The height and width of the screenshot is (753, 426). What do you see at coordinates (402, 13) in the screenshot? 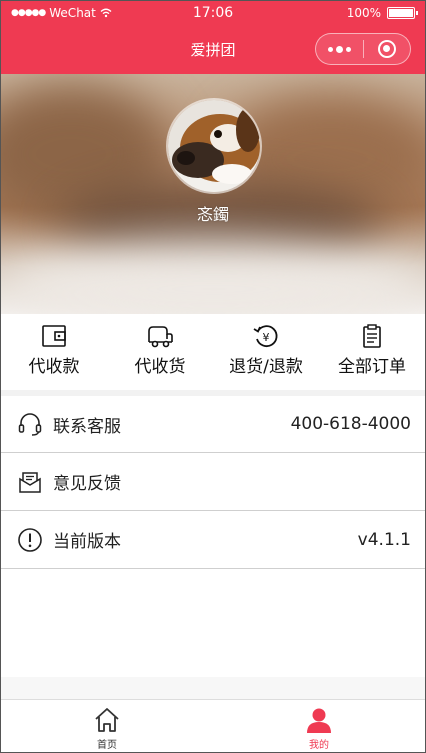
I see `battery-icon` at bounding box center [402, 13].